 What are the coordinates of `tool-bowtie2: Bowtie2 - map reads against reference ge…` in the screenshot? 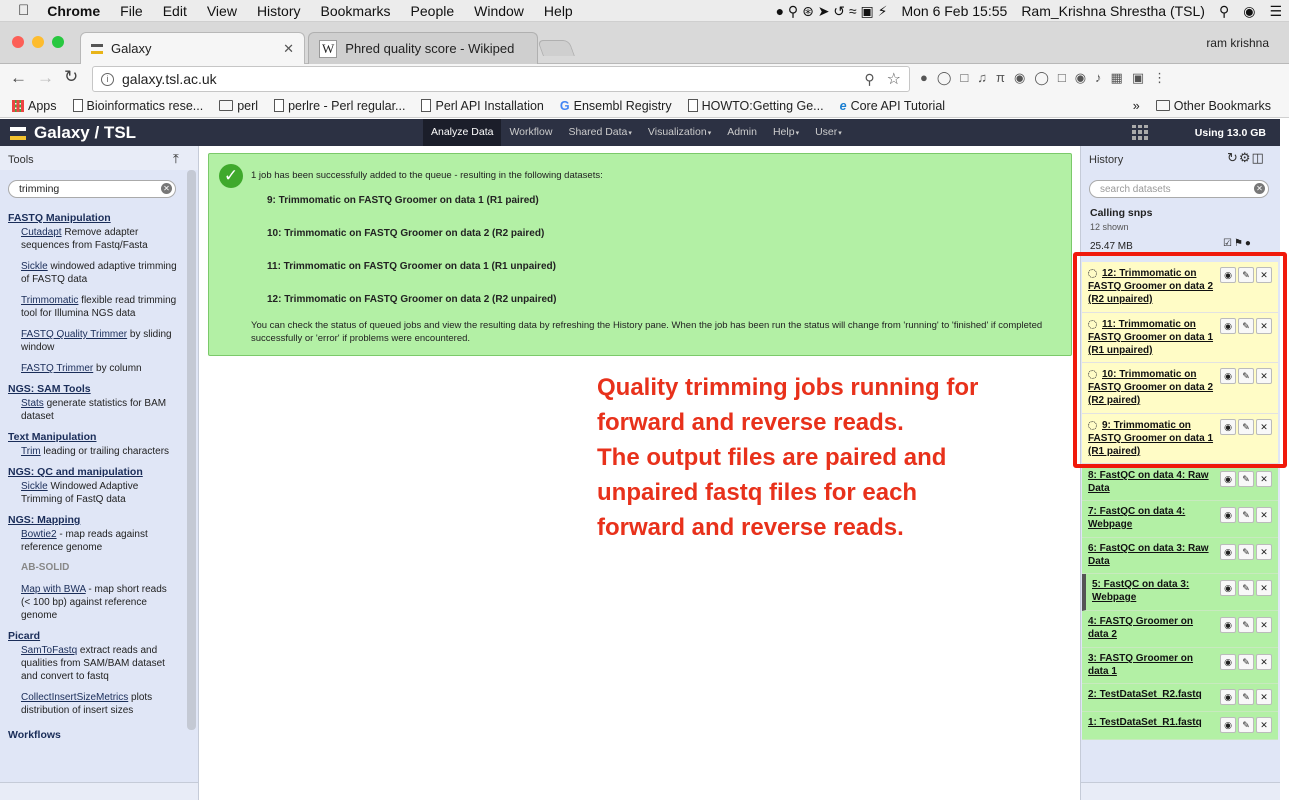 It's located at (99, 541).